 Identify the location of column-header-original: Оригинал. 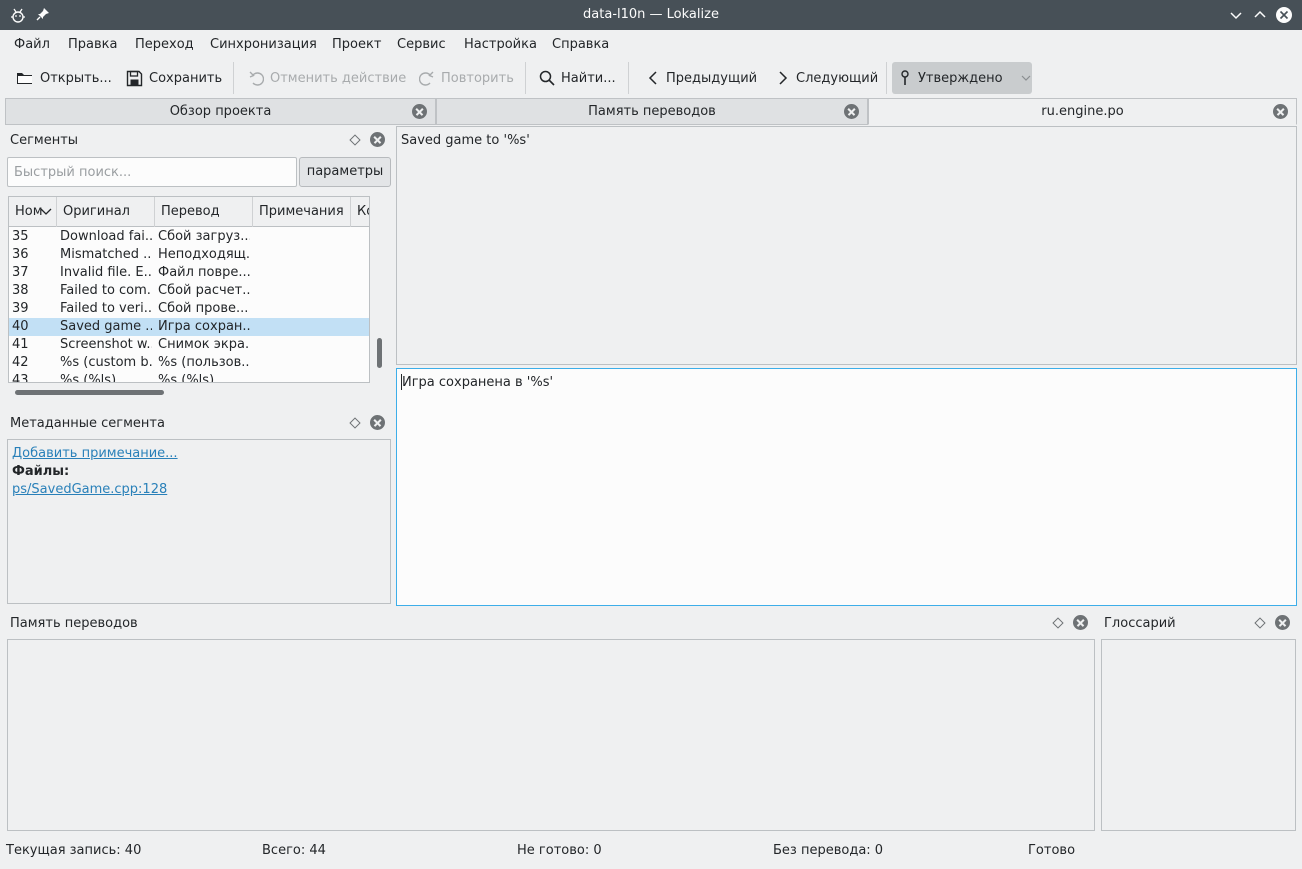
(106, 212).